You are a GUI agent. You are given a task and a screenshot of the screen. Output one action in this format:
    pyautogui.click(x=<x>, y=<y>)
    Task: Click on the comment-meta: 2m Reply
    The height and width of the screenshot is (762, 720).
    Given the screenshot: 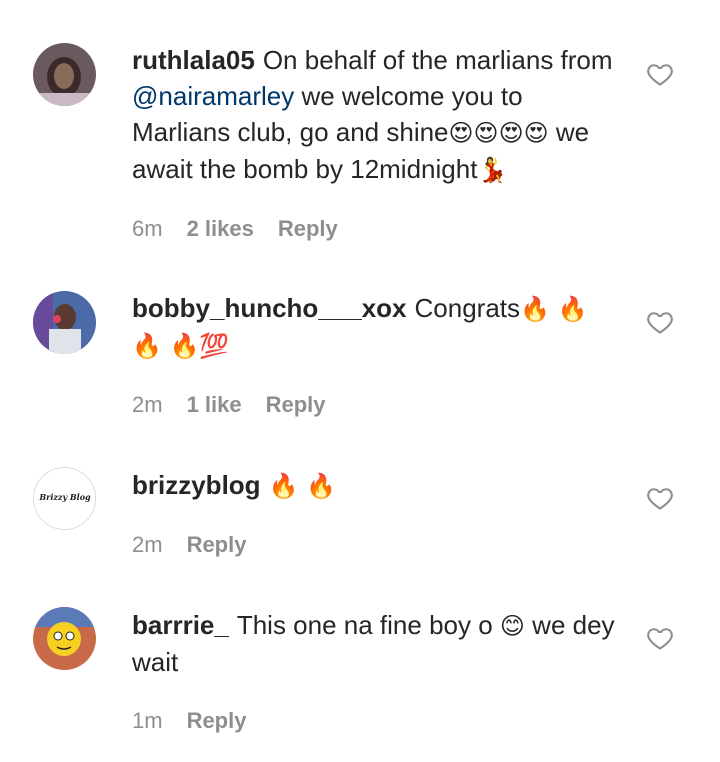 What is the action you would take?
    pyautogui.click(x=189, y=545)
    